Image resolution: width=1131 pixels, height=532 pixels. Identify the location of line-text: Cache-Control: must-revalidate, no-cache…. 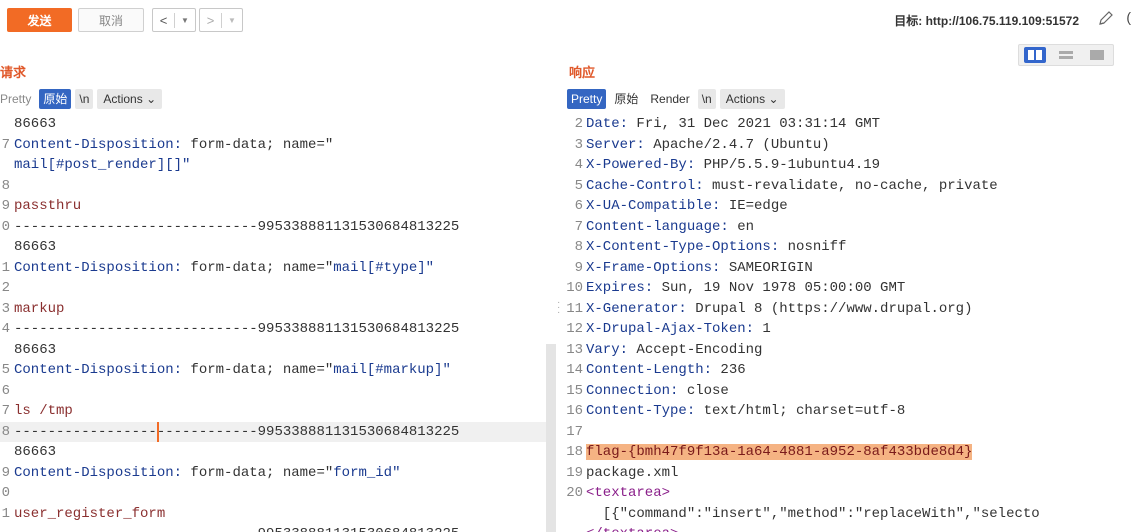
(792, 185).